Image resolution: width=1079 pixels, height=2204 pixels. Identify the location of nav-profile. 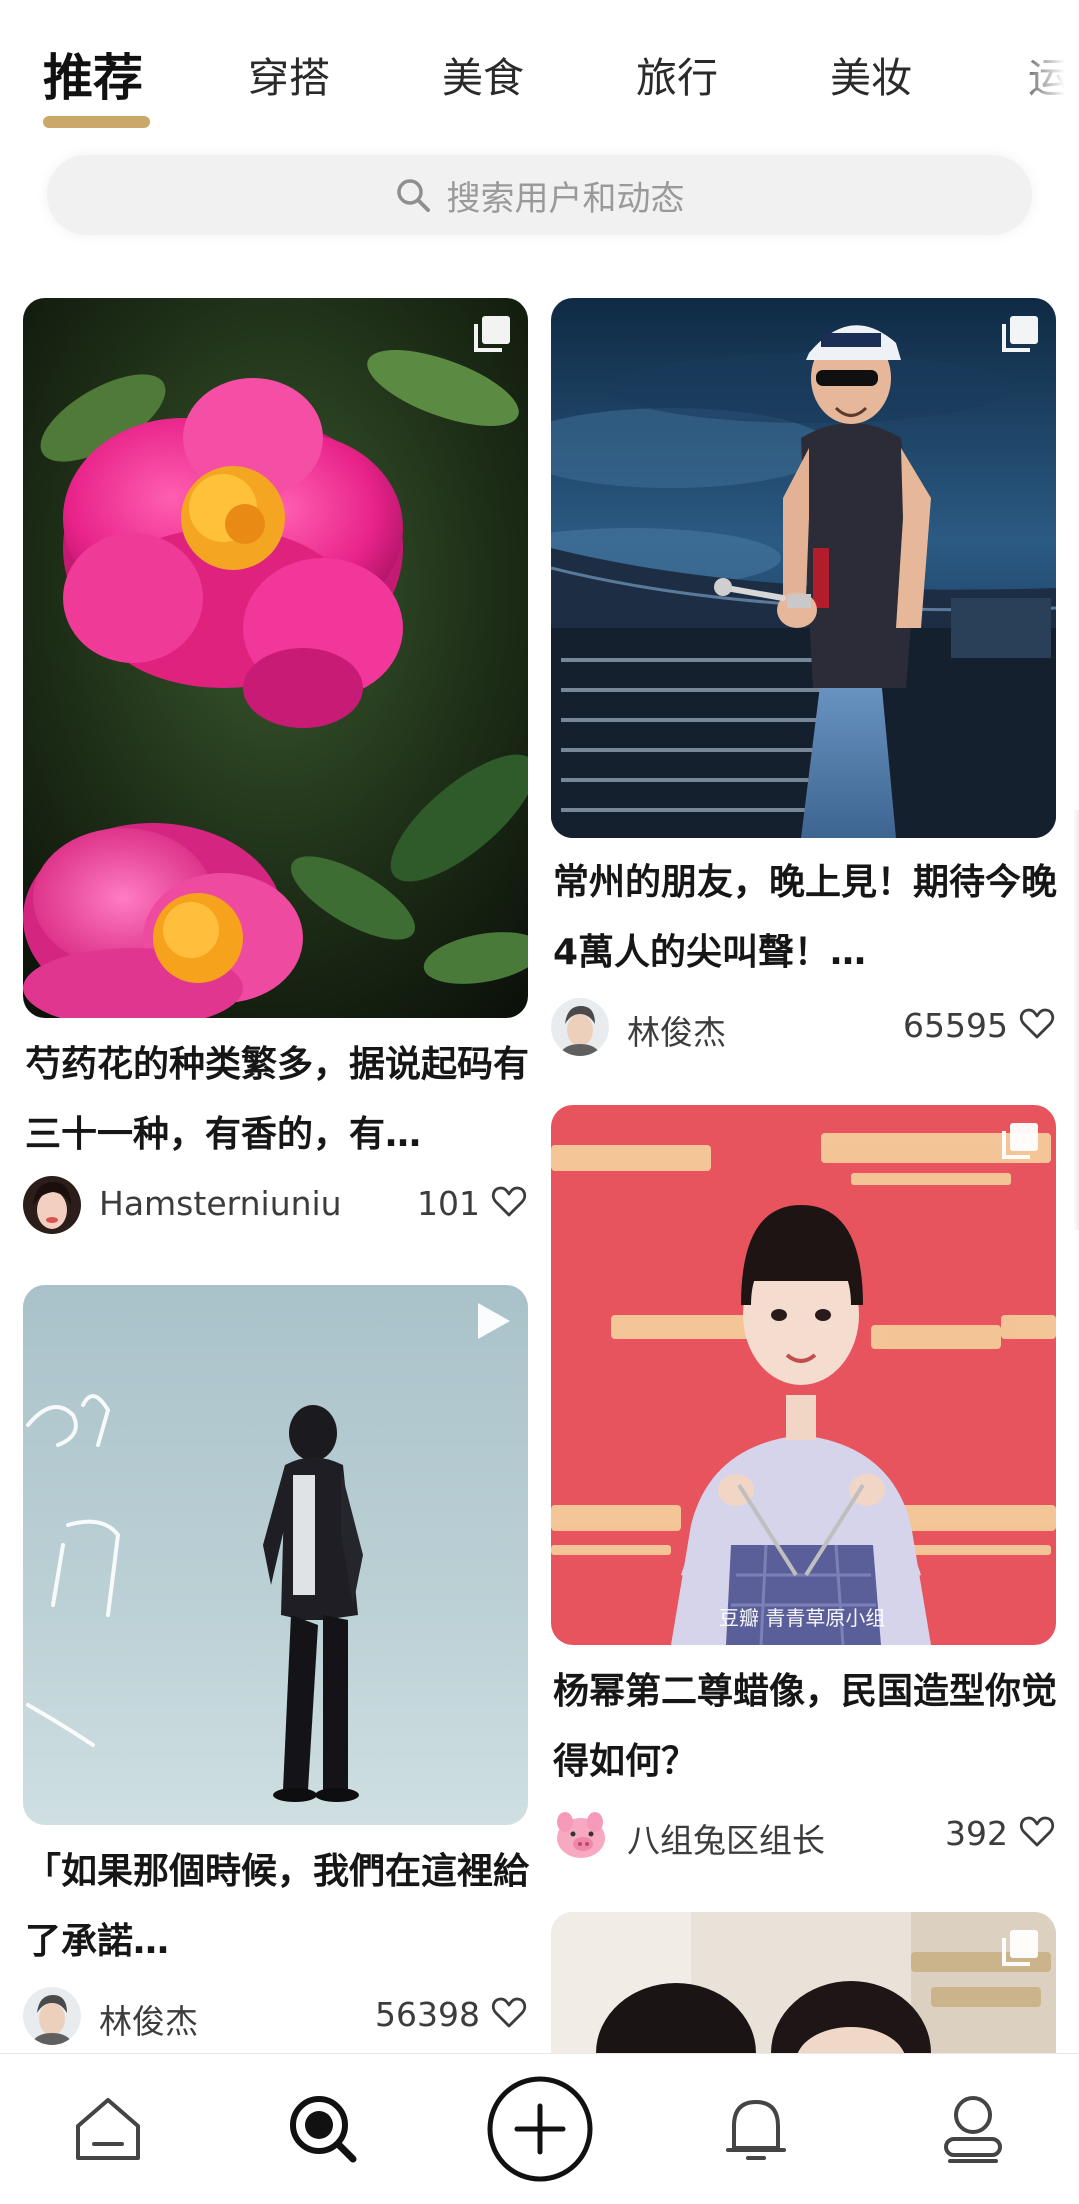
(972, 2129).